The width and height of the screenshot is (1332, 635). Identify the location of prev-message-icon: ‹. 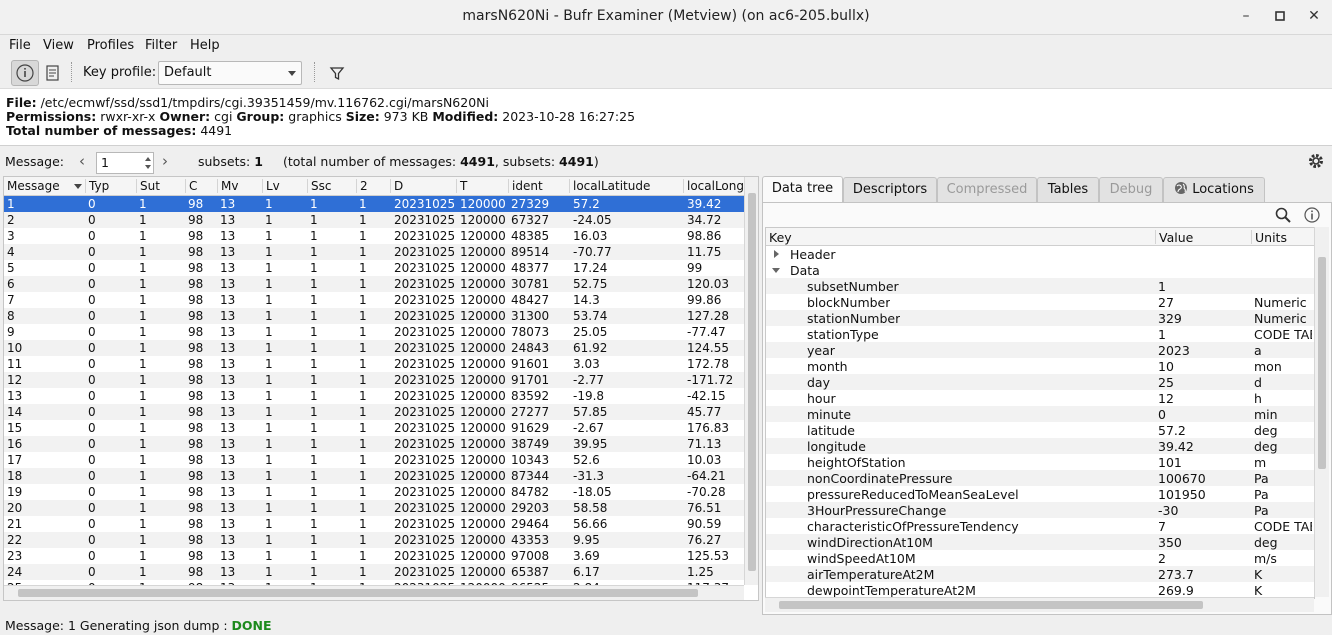
(82, 161).